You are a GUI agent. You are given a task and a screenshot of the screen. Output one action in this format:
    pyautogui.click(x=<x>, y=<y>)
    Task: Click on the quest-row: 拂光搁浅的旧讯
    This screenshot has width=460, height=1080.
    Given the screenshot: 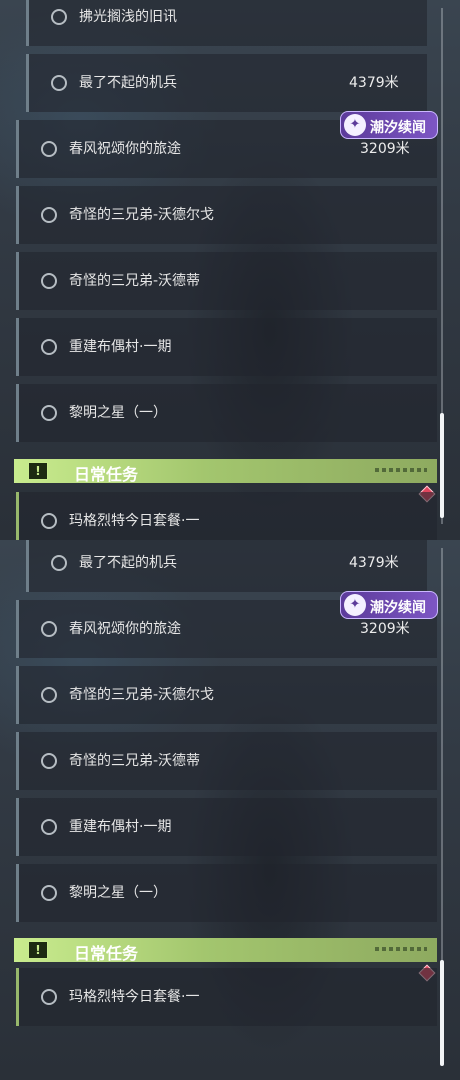 What is the action you would take?
    pyautogui.click(x=226, y=23)
    